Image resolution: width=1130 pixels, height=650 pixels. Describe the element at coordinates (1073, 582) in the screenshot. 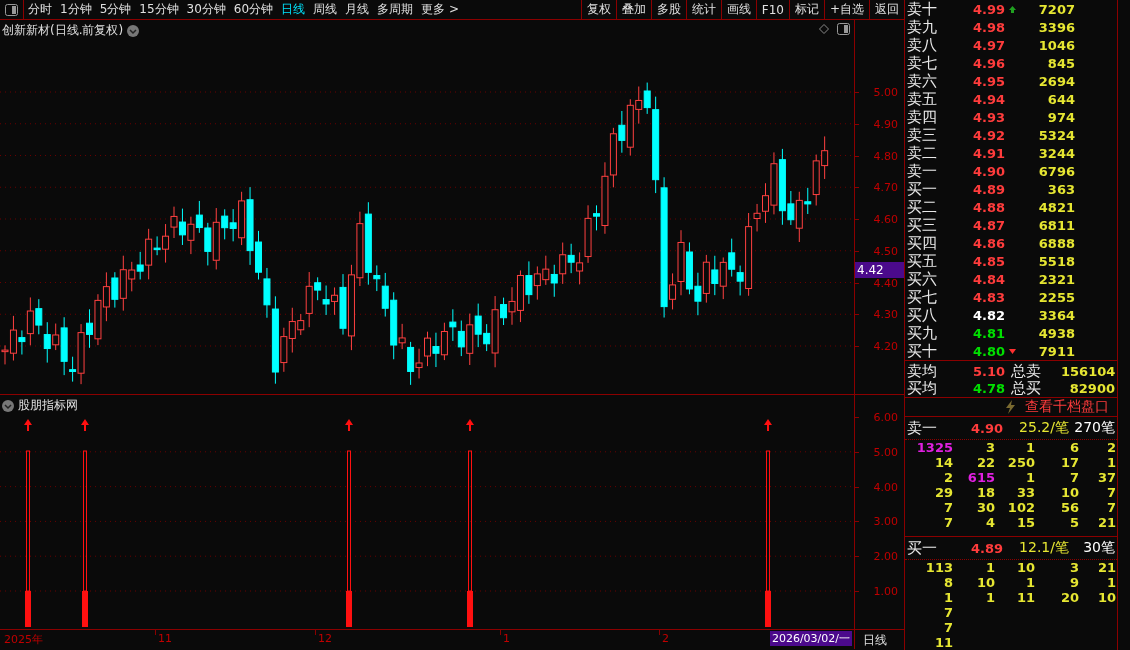

I see `order-size: 9` at that location.